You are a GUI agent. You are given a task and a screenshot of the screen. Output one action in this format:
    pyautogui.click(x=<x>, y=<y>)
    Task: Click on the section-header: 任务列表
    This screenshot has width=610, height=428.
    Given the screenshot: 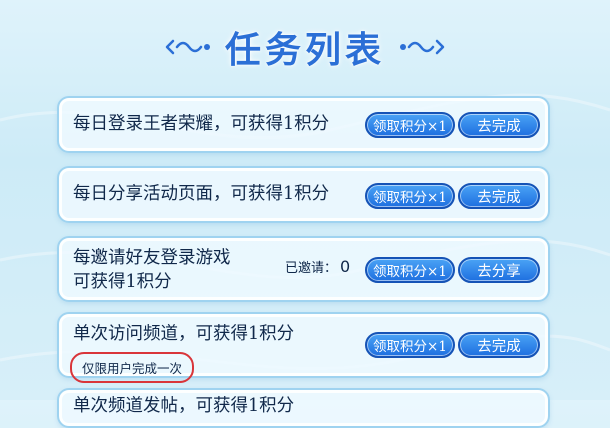 What is the action you would take?
    pyautogui.click(x=305, y=47)
    